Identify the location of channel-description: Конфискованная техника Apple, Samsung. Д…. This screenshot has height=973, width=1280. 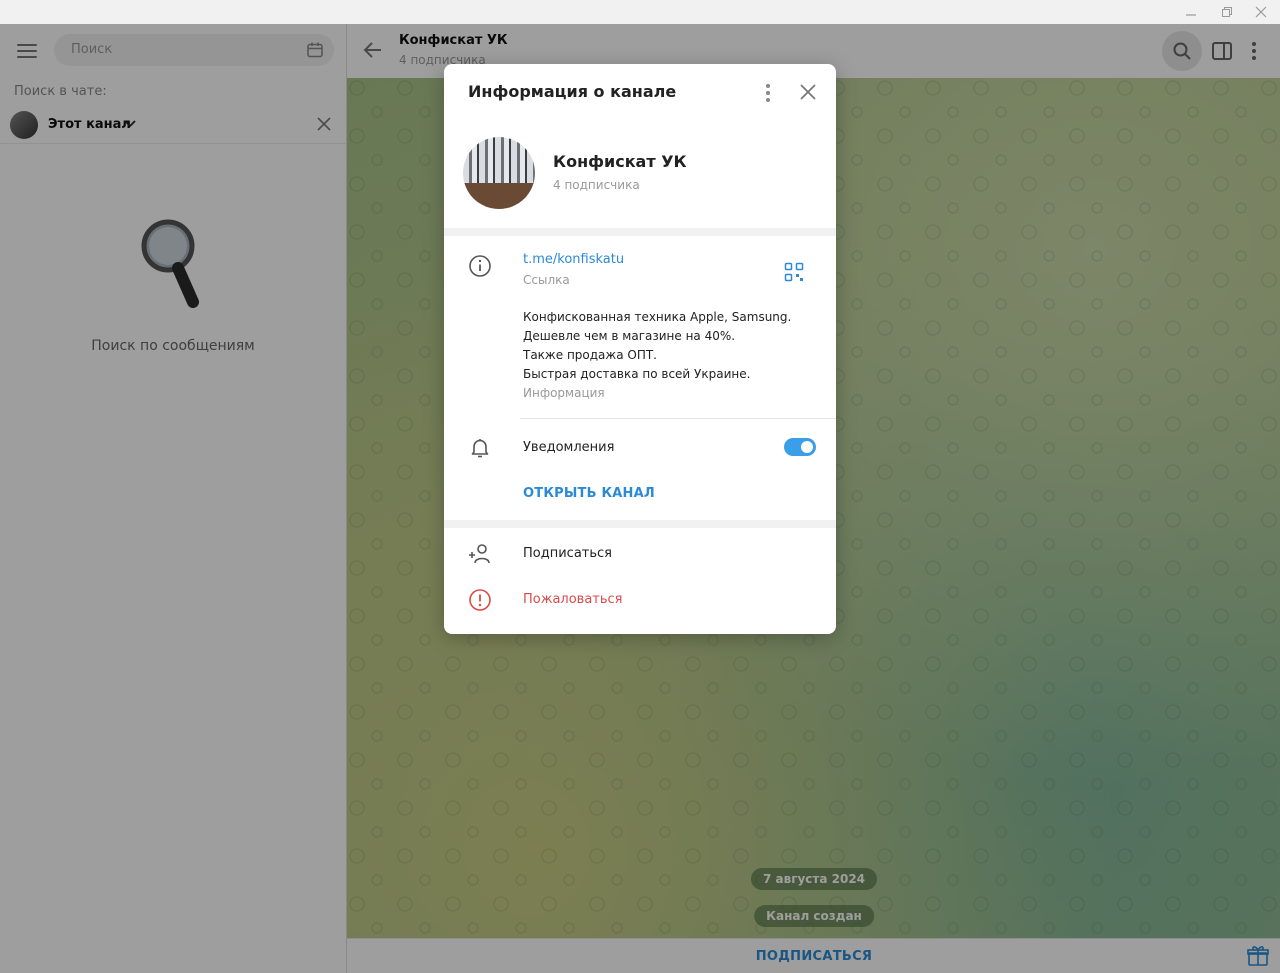
(668, 346).